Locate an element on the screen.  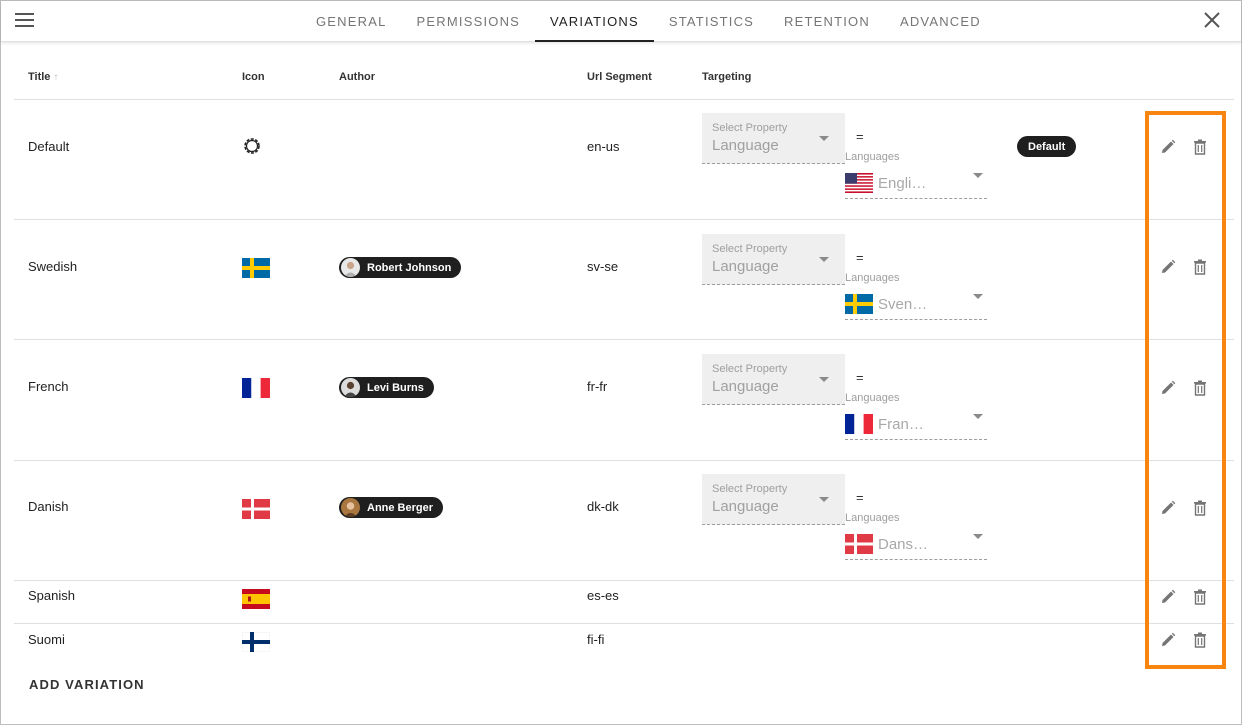
default-badge: Default is located at coordinates (1047, 146).